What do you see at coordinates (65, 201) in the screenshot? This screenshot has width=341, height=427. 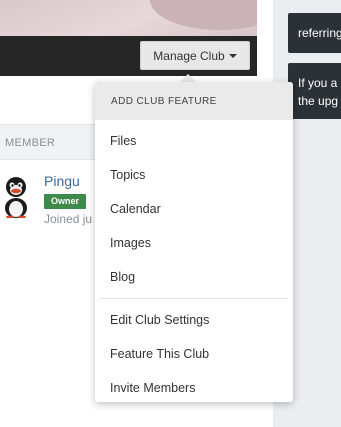 I see `status-badge: Owner` at bounding box center [65, 201].